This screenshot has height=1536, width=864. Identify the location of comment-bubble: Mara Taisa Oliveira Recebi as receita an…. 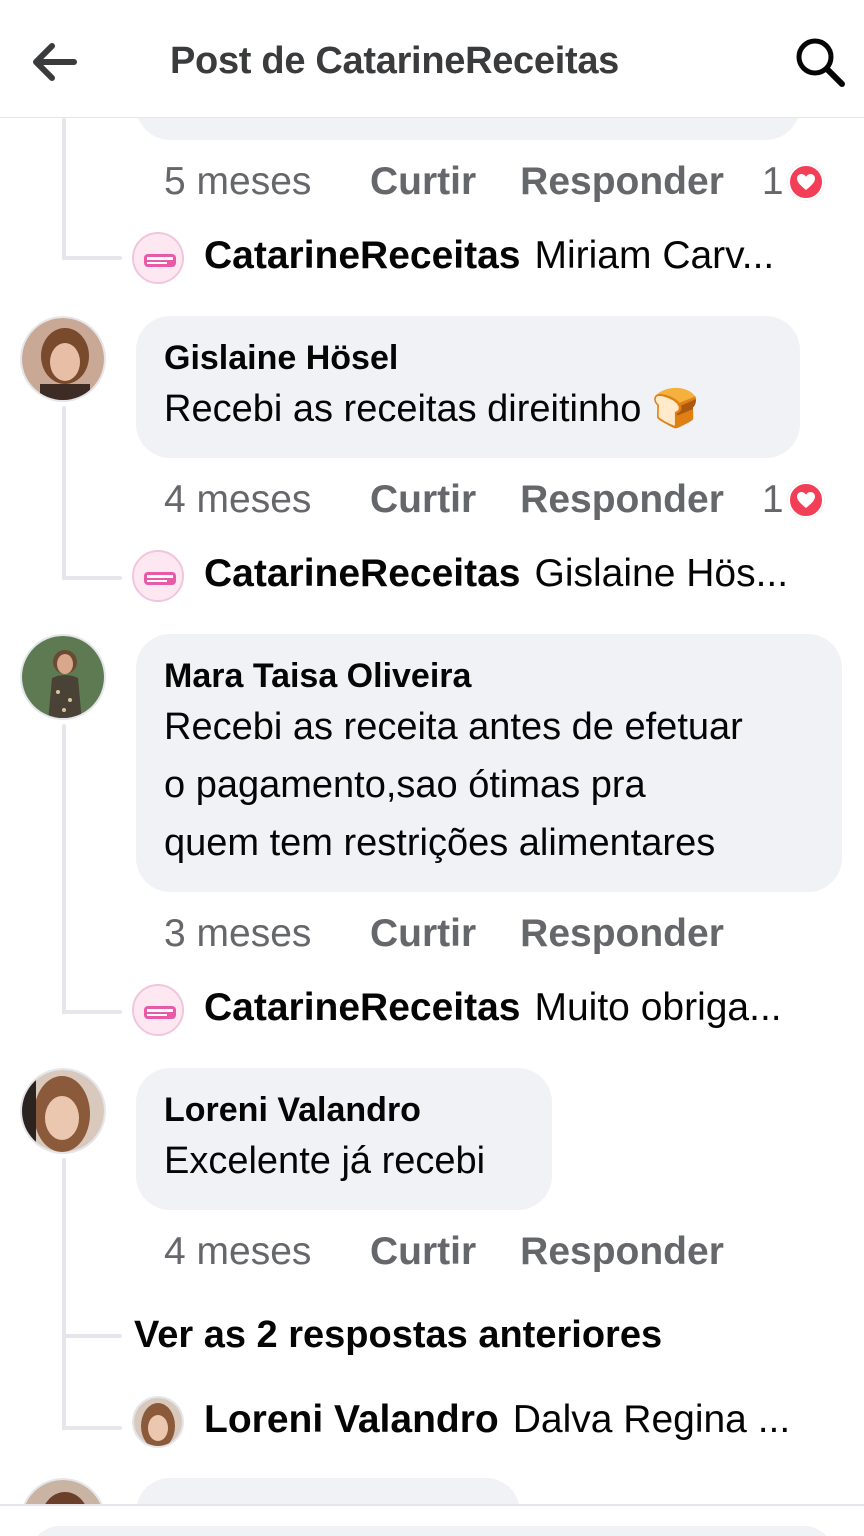
(489, 763).